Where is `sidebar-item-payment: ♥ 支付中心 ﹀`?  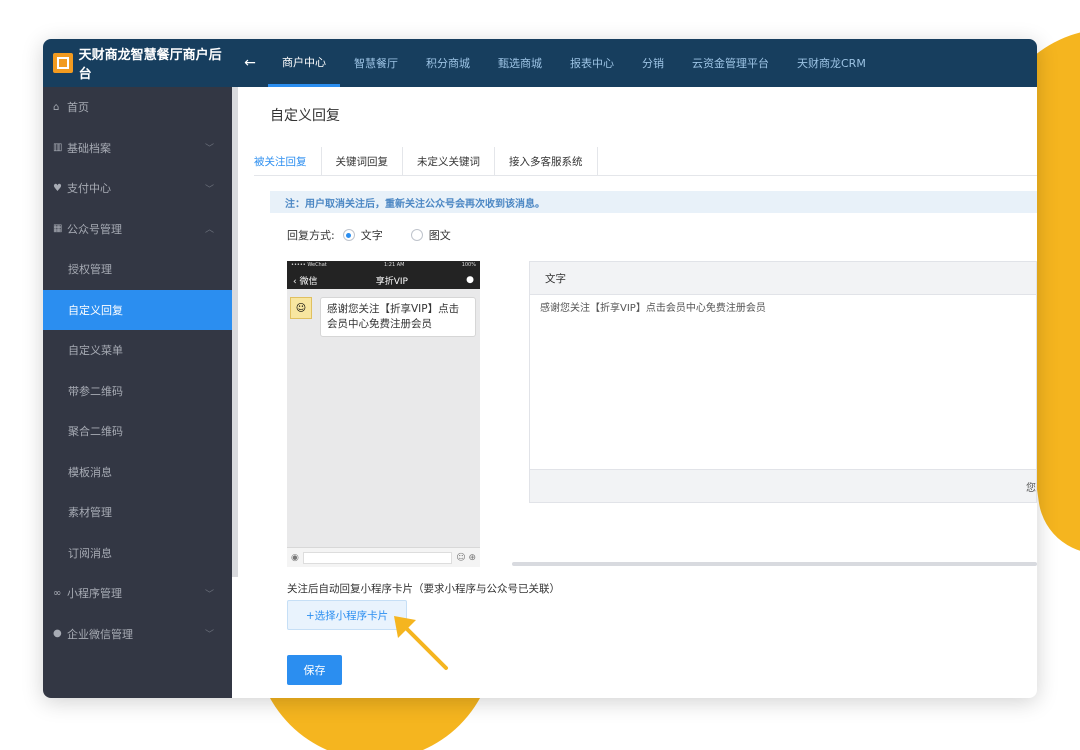
sidebar-item-payment: ♥ 支付中心 ﹀ is located at coordinates (137, 188).